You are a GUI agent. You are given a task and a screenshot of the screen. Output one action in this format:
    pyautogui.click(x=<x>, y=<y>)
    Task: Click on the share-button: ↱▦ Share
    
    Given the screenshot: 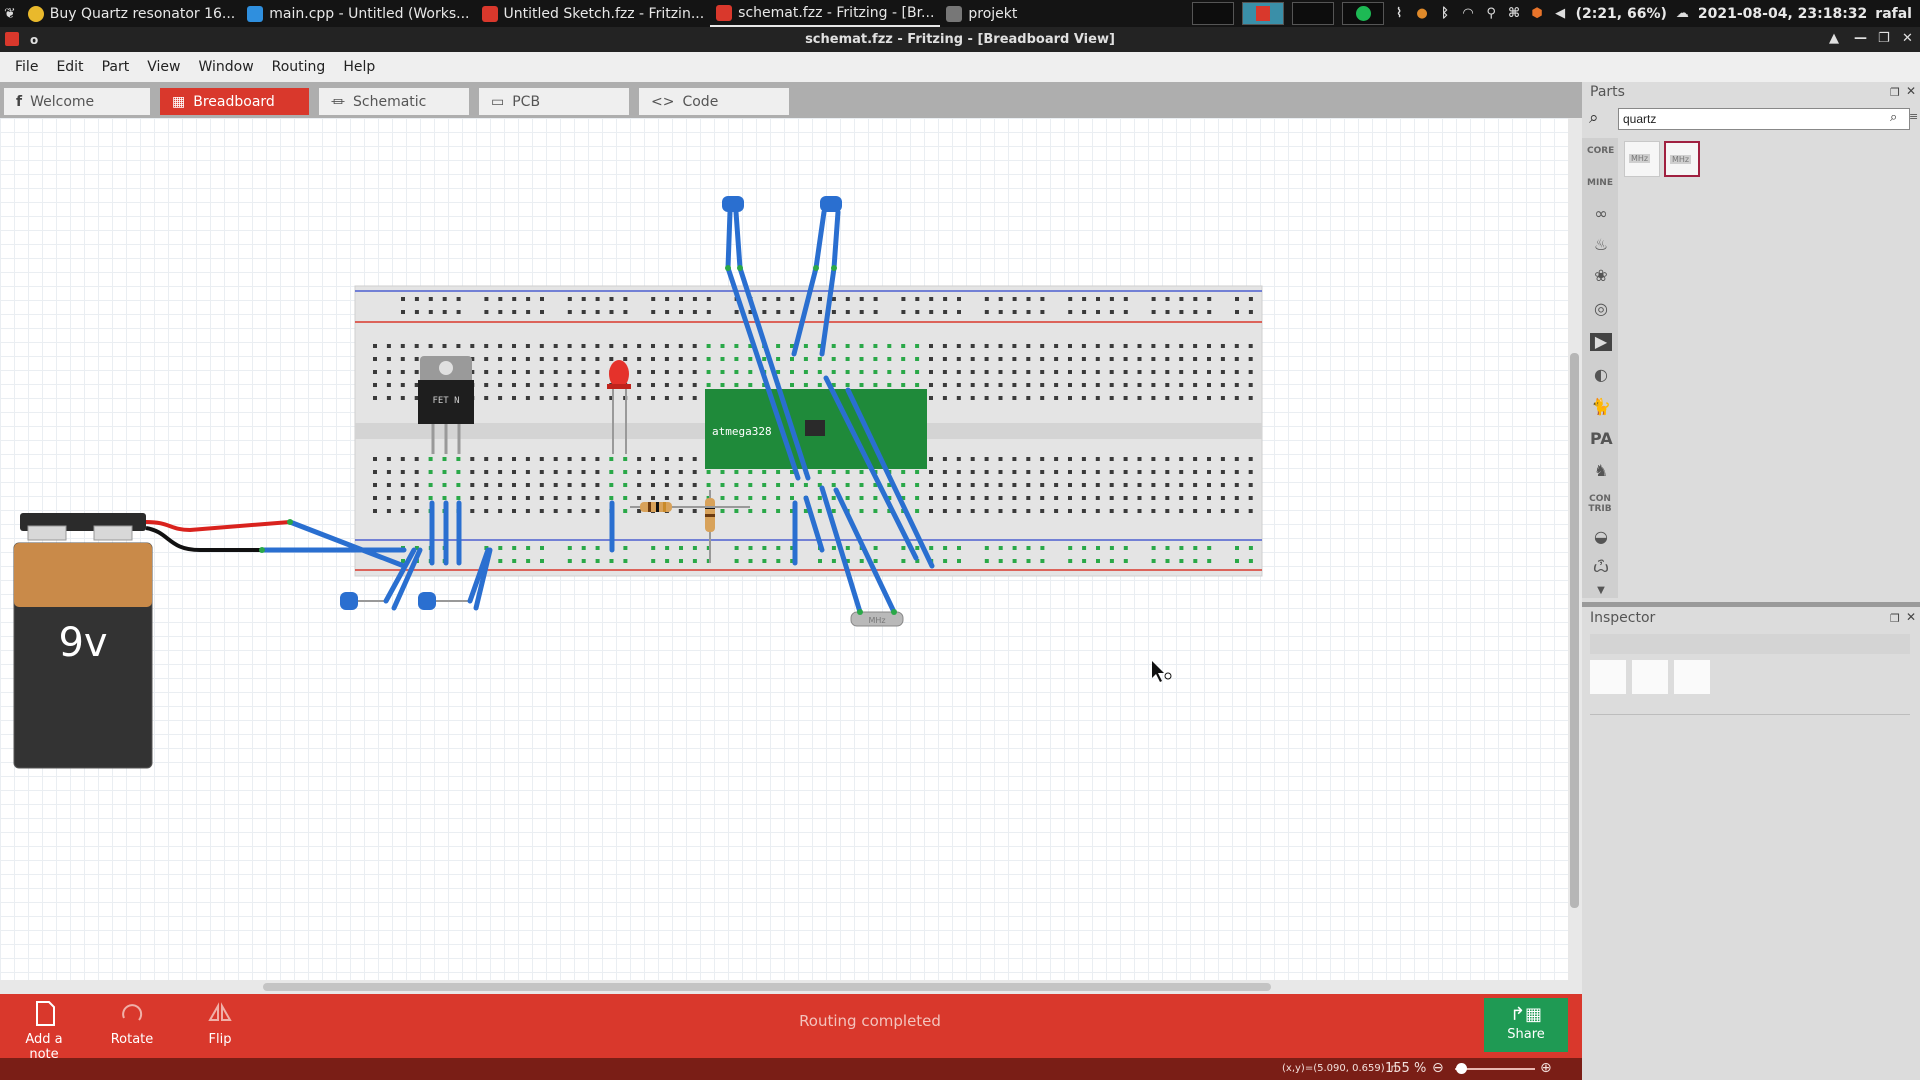 What is the action you would take?
    pyautogui.click(x=1526, y=1025)
    